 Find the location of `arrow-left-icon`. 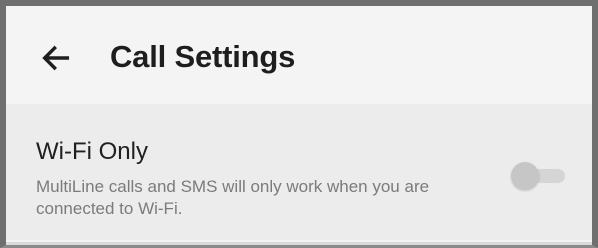

arrow-left-icon is located at coordinates (56, 58).